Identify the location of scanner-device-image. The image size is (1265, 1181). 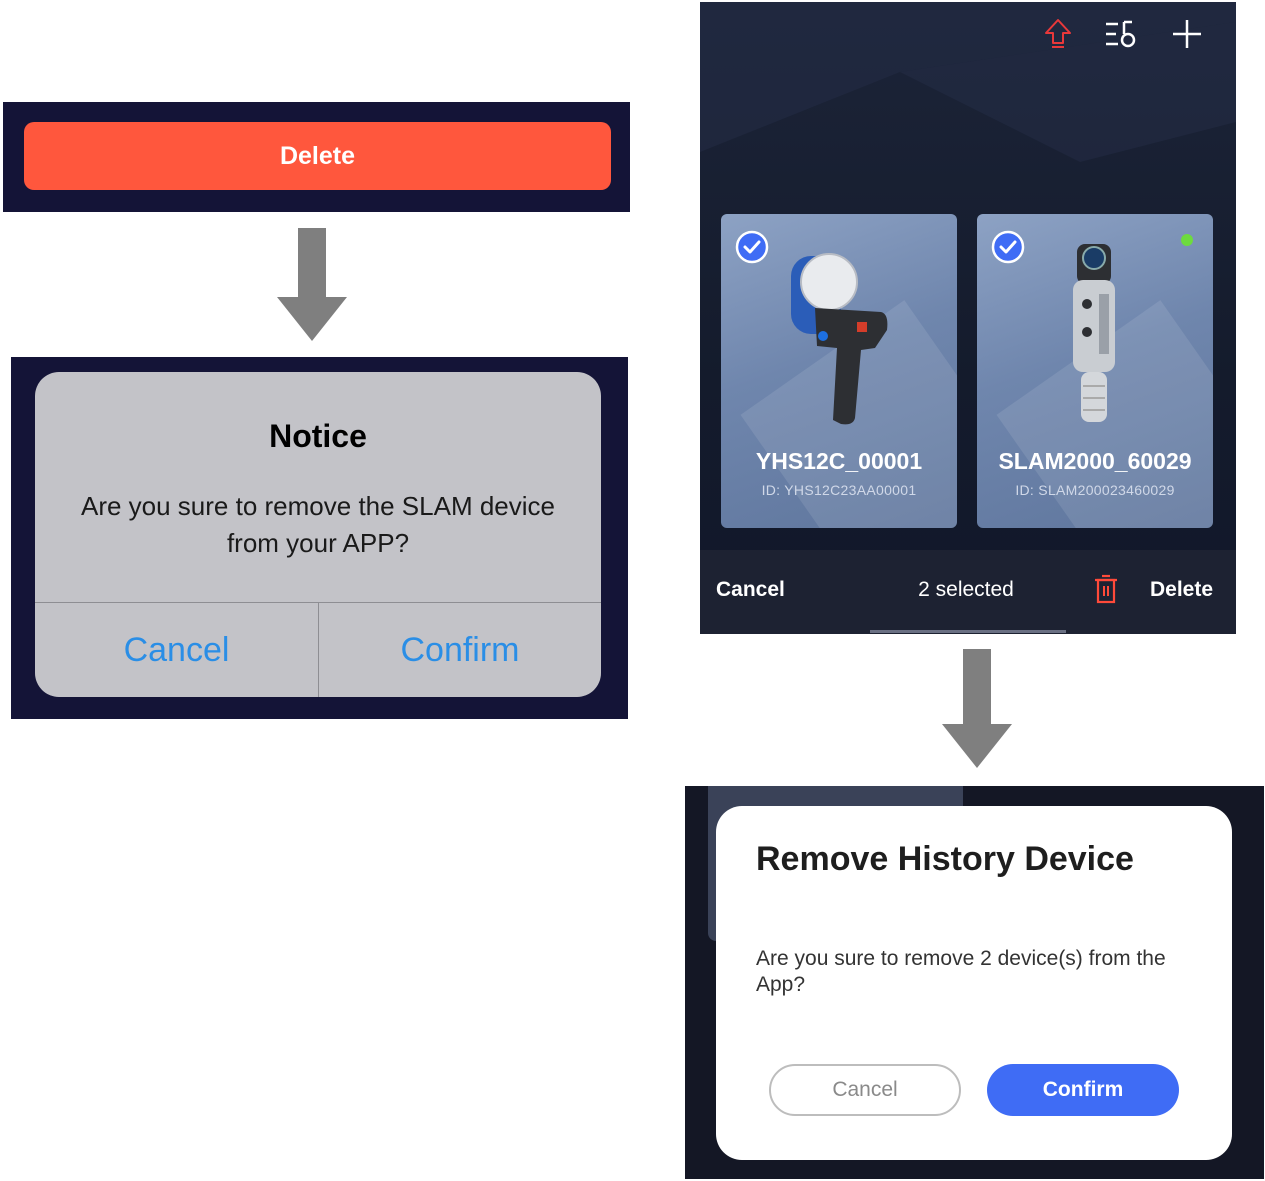
(839, 339).